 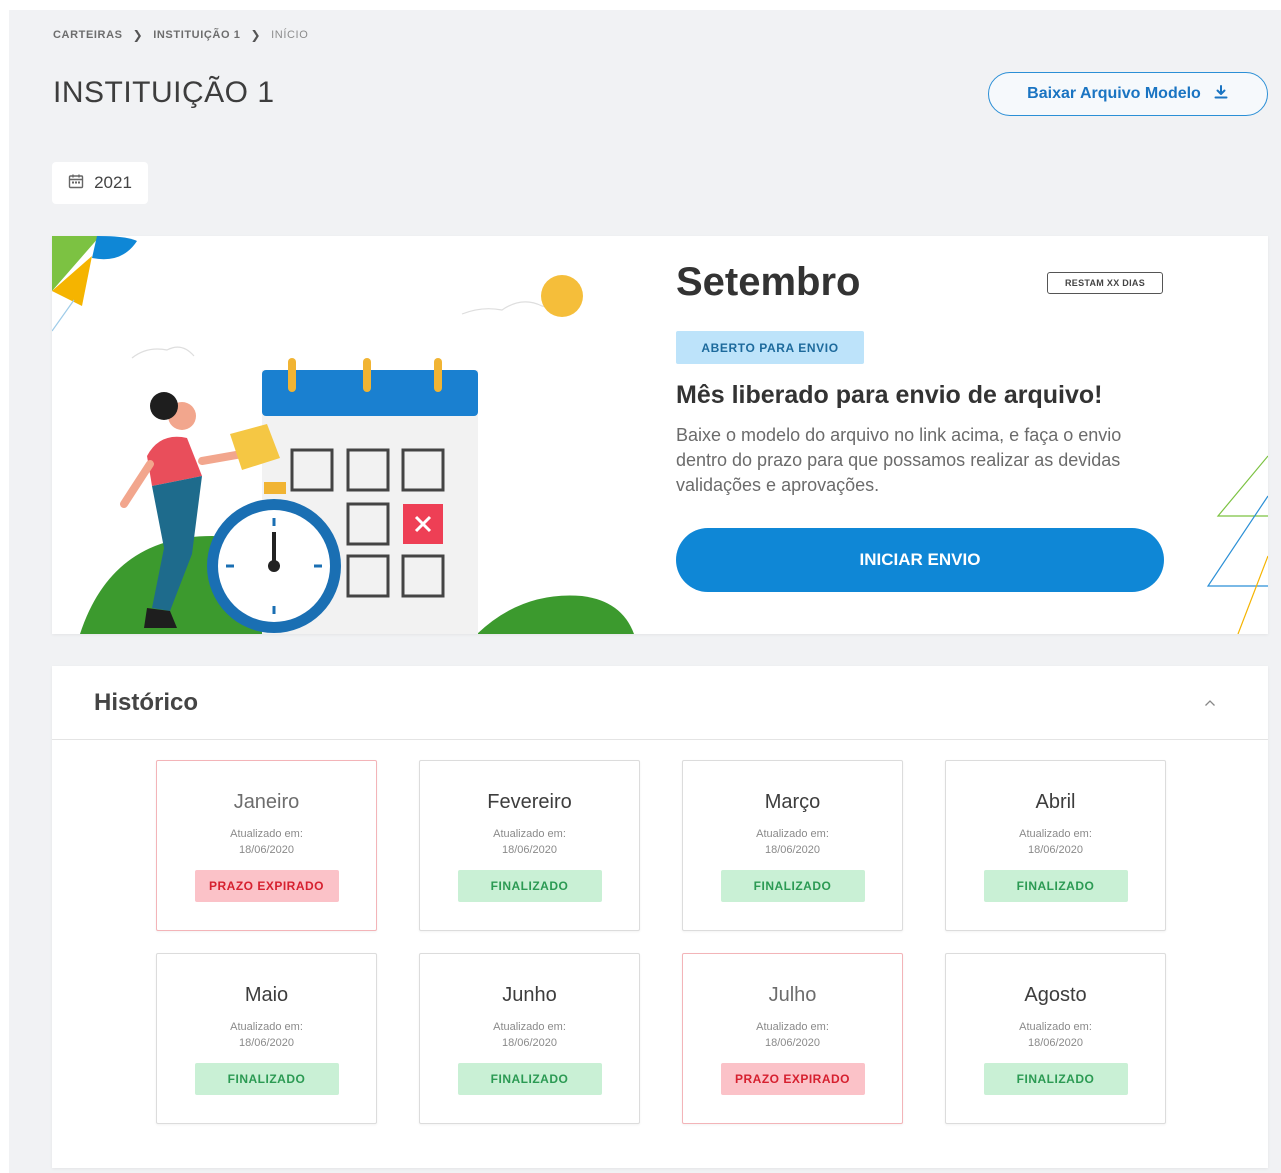 I want to click on month-name: Abril, so click(x=1055, y=802).